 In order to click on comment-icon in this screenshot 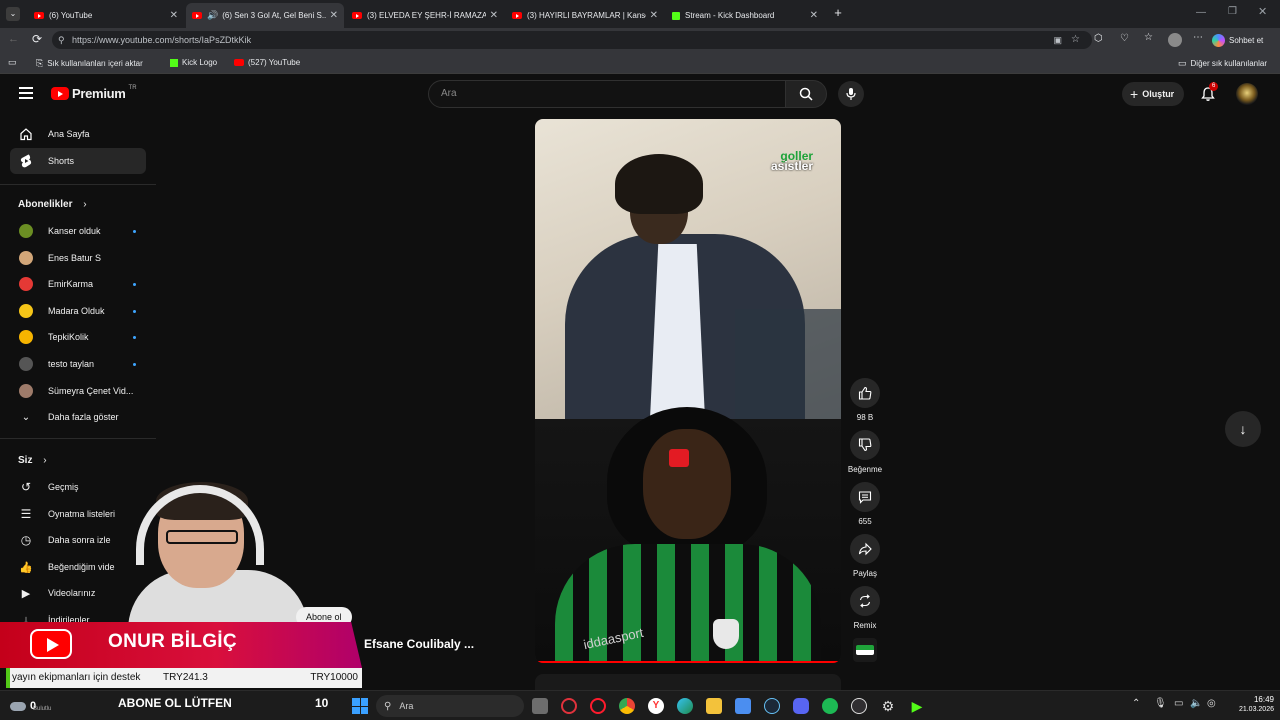, I will do `click(865, 497)`.